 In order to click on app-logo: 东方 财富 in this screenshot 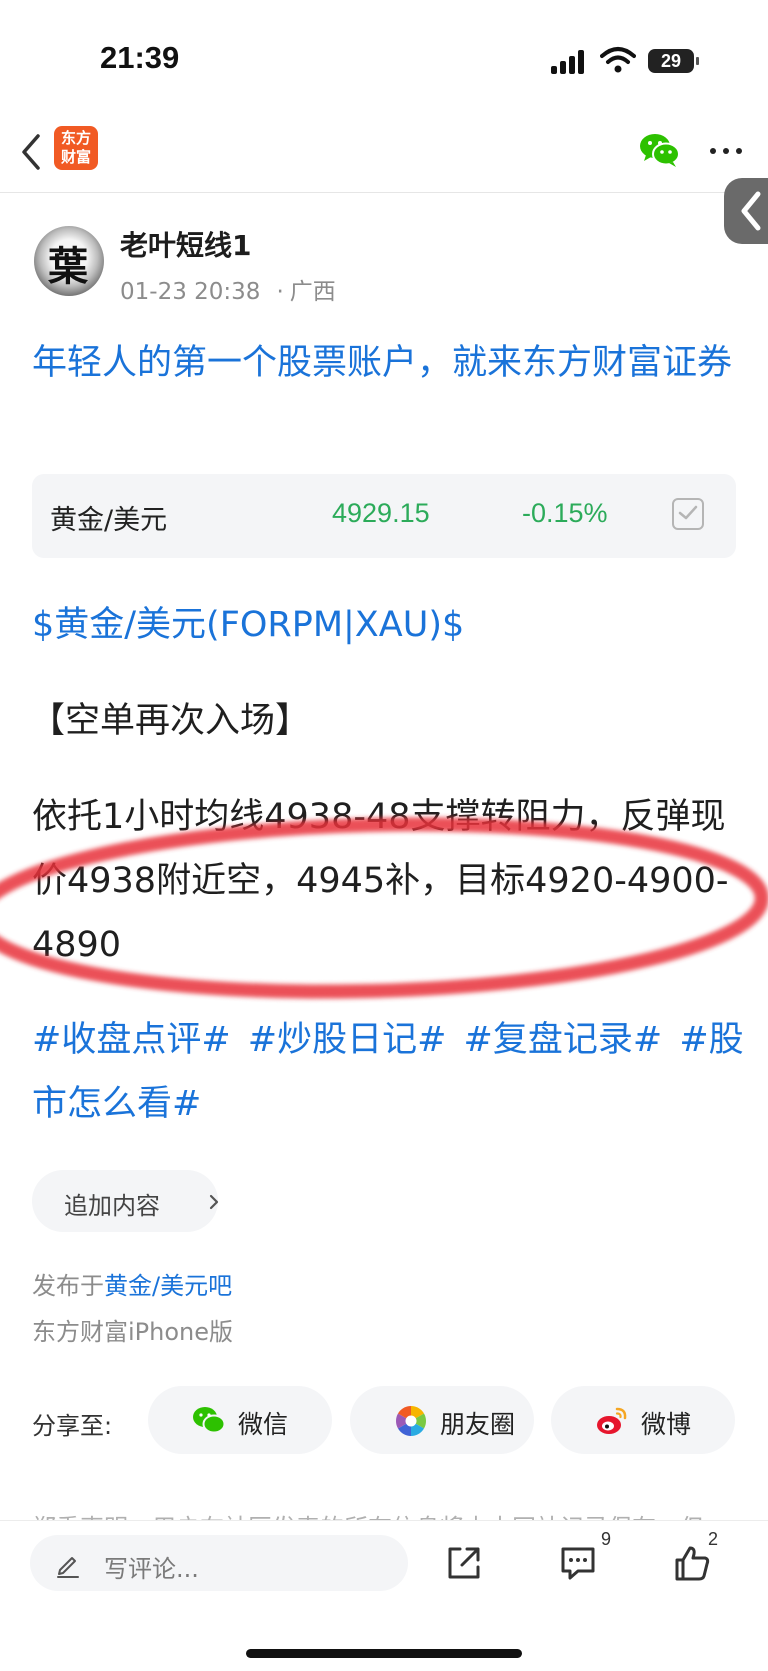, I will do `click(76, 148)`.